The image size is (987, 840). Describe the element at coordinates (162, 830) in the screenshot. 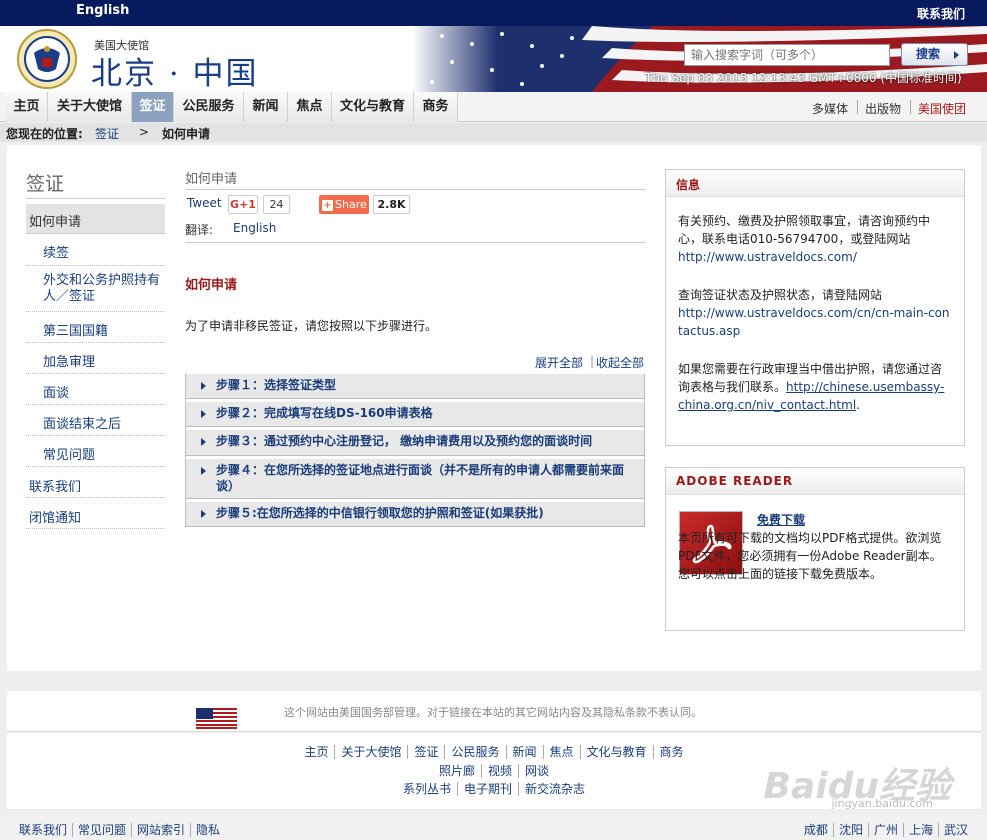

I see `footer-sitemap: 网站索引` at that location.